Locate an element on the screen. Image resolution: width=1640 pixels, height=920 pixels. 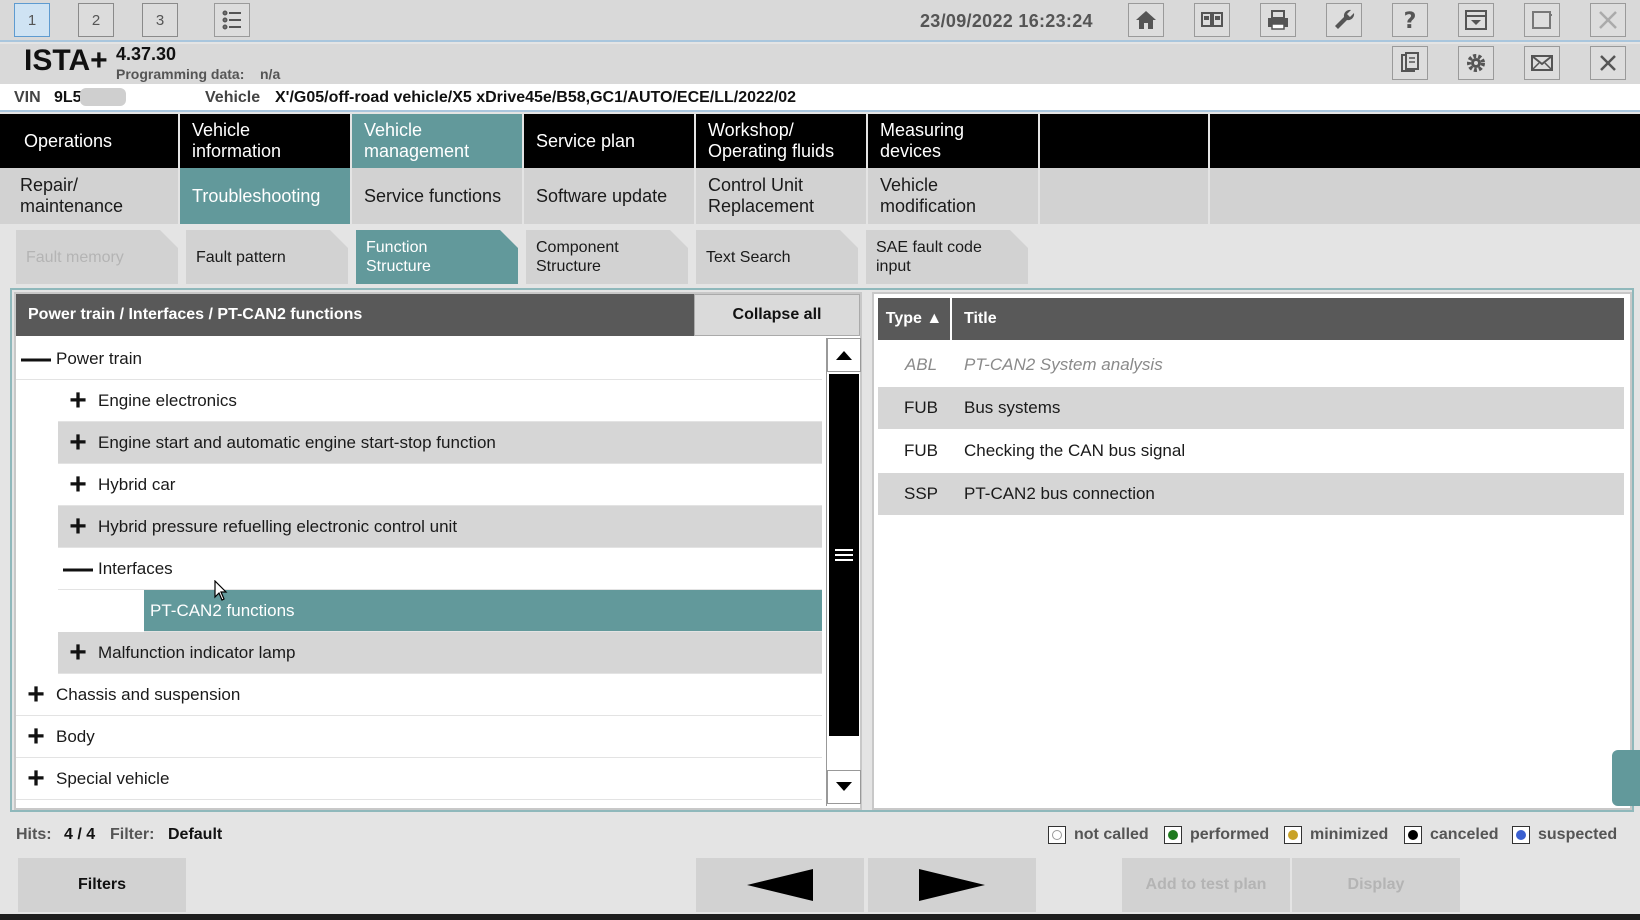
column-header-type: Type ▲ is located at coordinates (915, 319).